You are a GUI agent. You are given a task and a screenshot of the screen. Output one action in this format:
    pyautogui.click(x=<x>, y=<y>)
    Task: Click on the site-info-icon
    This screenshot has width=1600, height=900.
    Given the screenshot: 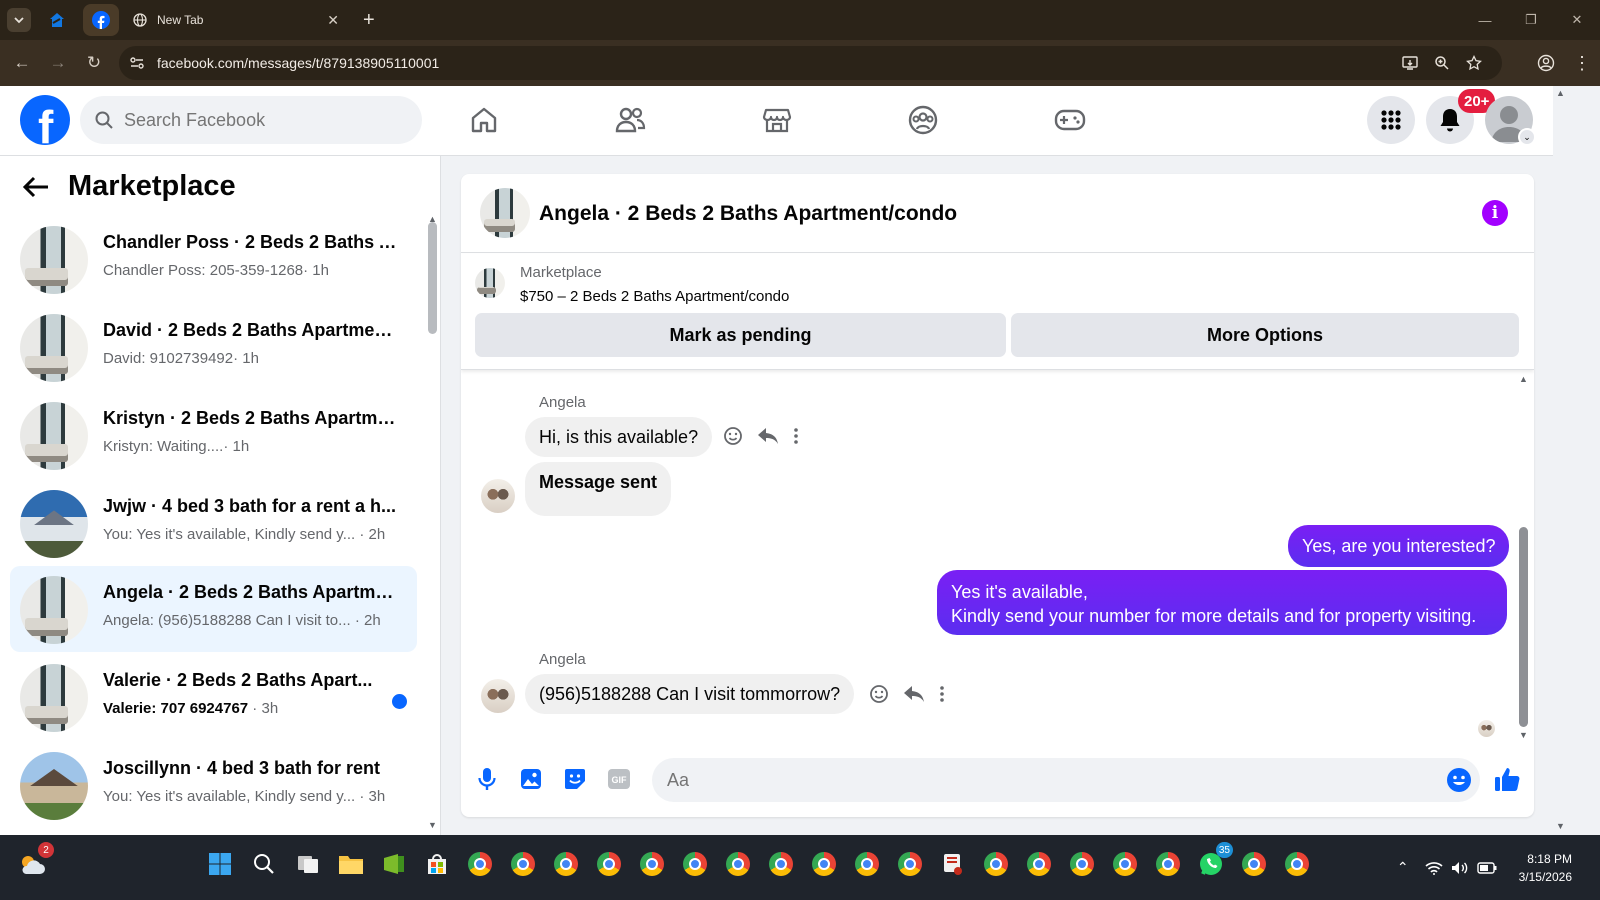 What is the action you would take?
    pyautogui.click(x=137, y=63)
    